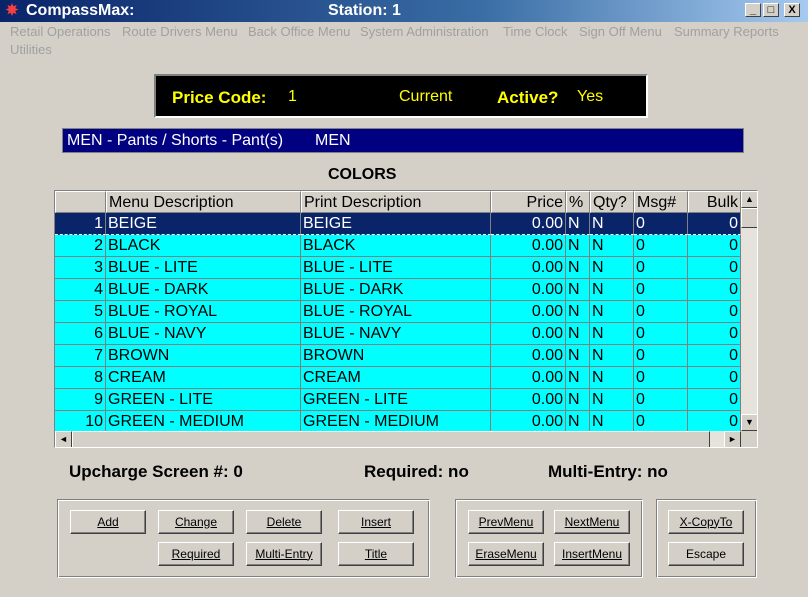 Image resolution: width=808 pixels, height=597 pixels. I want to click on menu-route-drivers: Route Drivers Menu, so click(180, 31).